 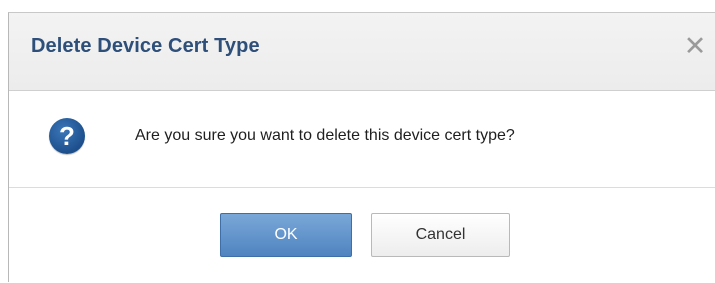 What do you see at coordinates (695, 46) in the screenshot?
I see `close-icon: ✕` at bounding box center [695, 46].